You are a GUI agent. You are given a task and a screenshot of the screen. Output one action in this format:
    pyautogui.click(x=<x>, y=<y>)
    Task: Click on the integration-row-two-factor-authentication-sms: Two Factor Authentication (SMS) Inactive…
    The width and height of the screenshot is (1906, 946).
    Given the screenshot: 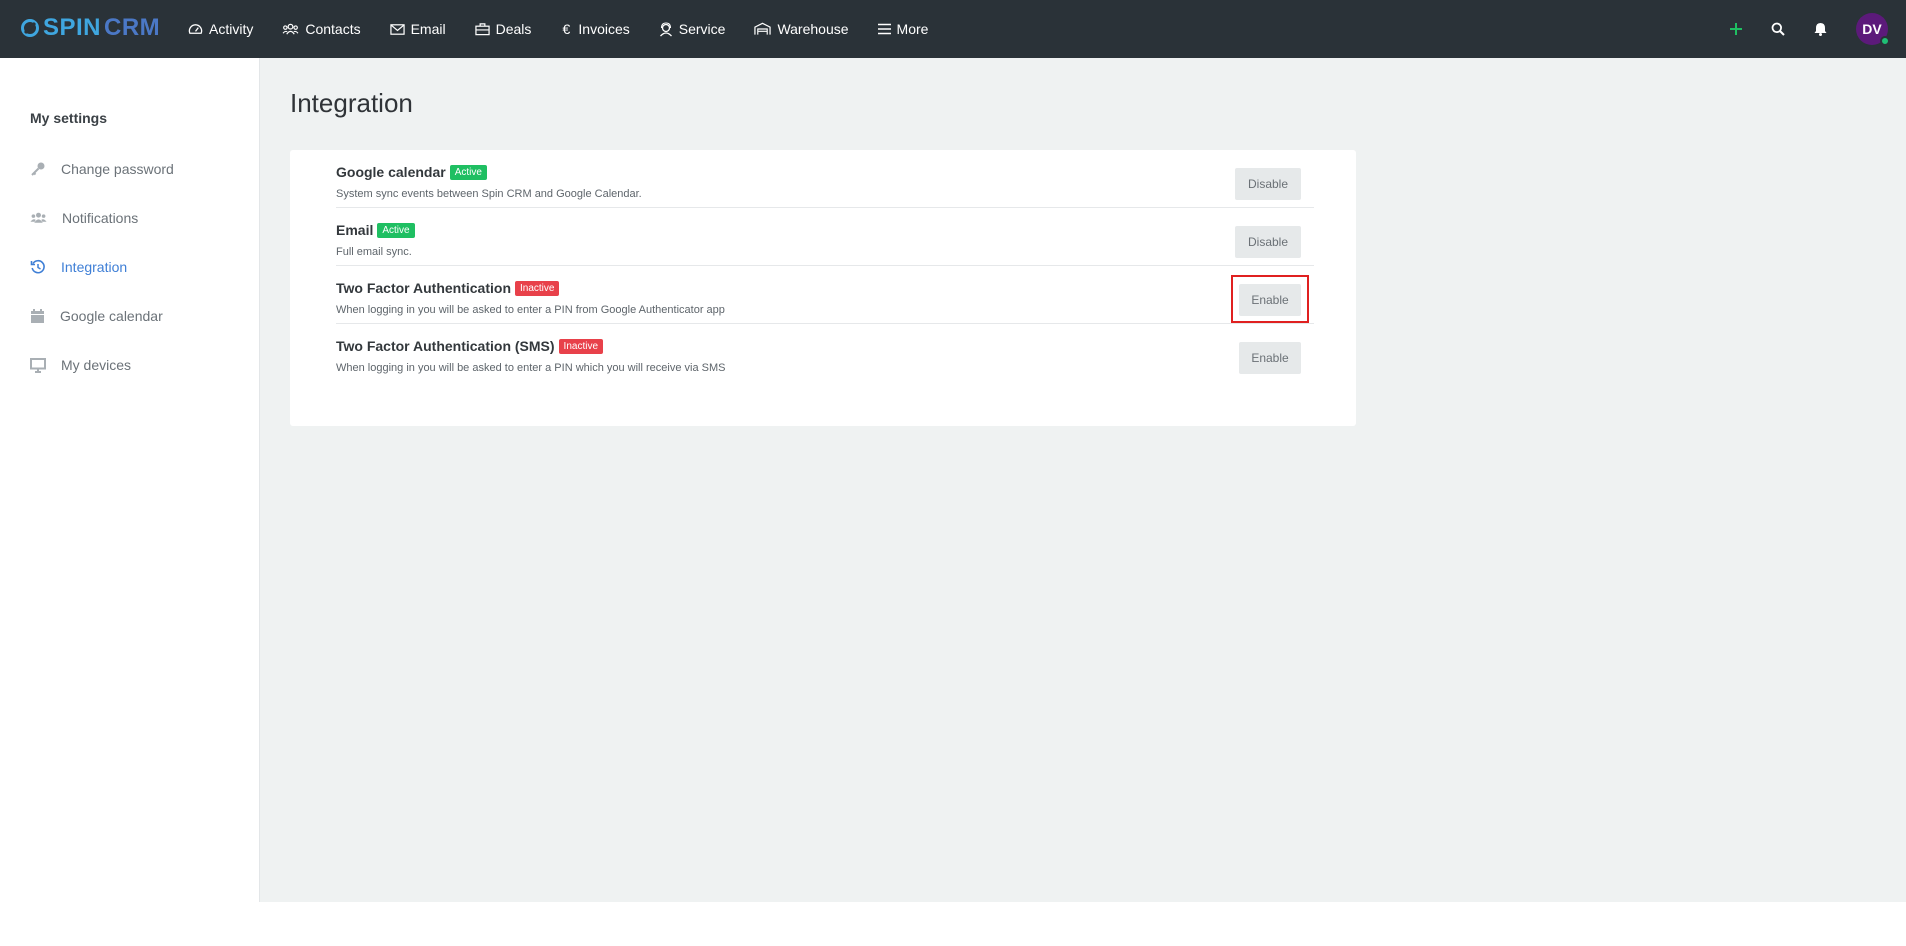 What is the action you would take?
    pyautogui.click(x=825, y=353)
    